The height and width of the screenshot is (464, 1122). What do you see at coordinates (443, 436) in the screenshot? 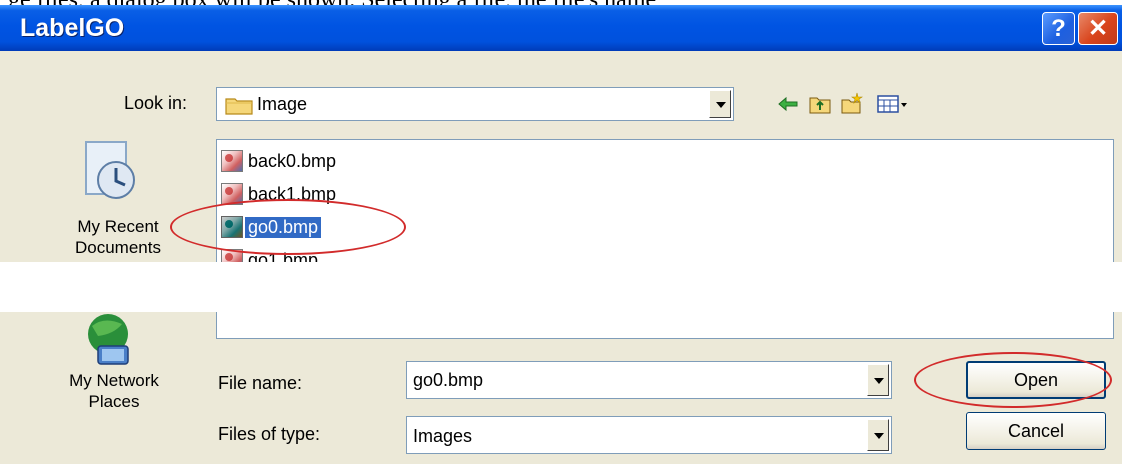
I see `files-of-type-value: Images` at bounding box center [443, 436].